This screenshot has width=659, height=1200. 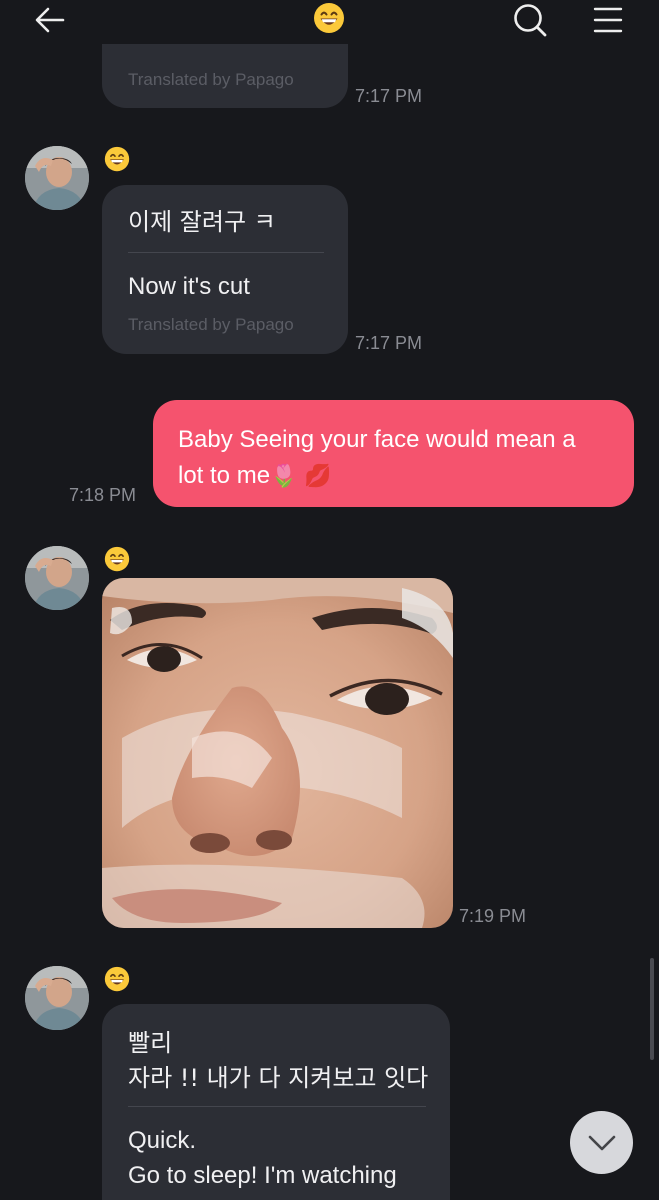 I want to click on message-timestamp: 7:18 PM, so click(x=103, y=495).